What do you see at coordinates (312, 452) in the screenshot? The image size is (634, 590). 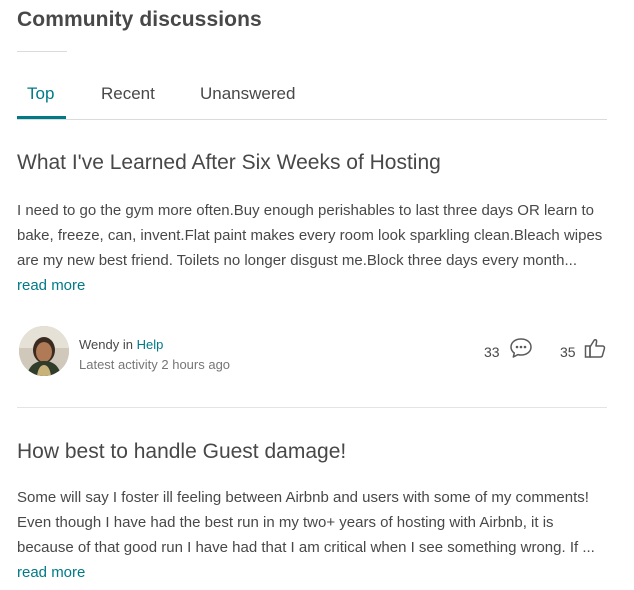 I see `post-title: How best to handle Guest damage!` at bounding box center [312, 452].